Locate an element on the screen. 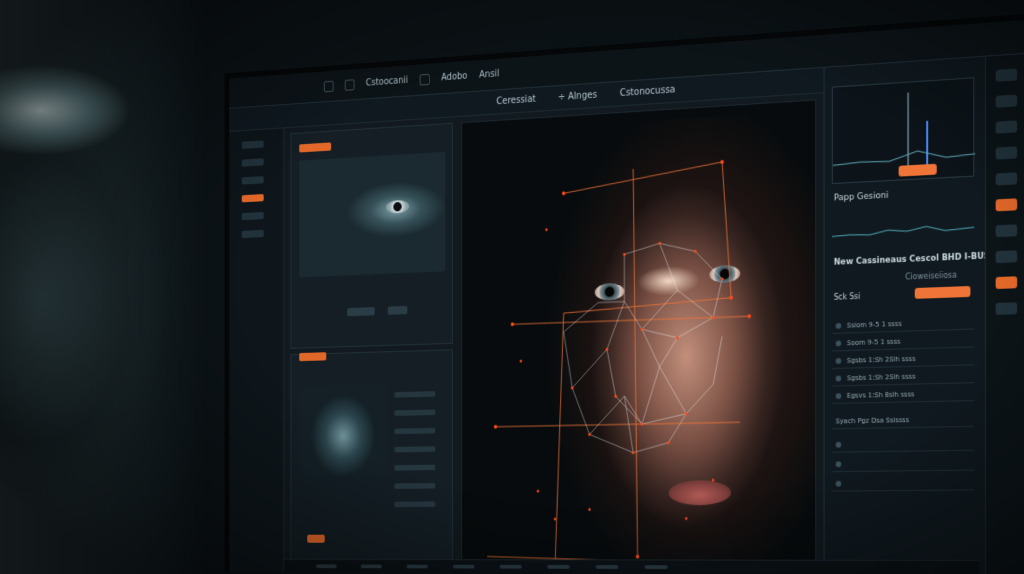  top-menu-item-2: Adobo is located at coordinates (454, 77).